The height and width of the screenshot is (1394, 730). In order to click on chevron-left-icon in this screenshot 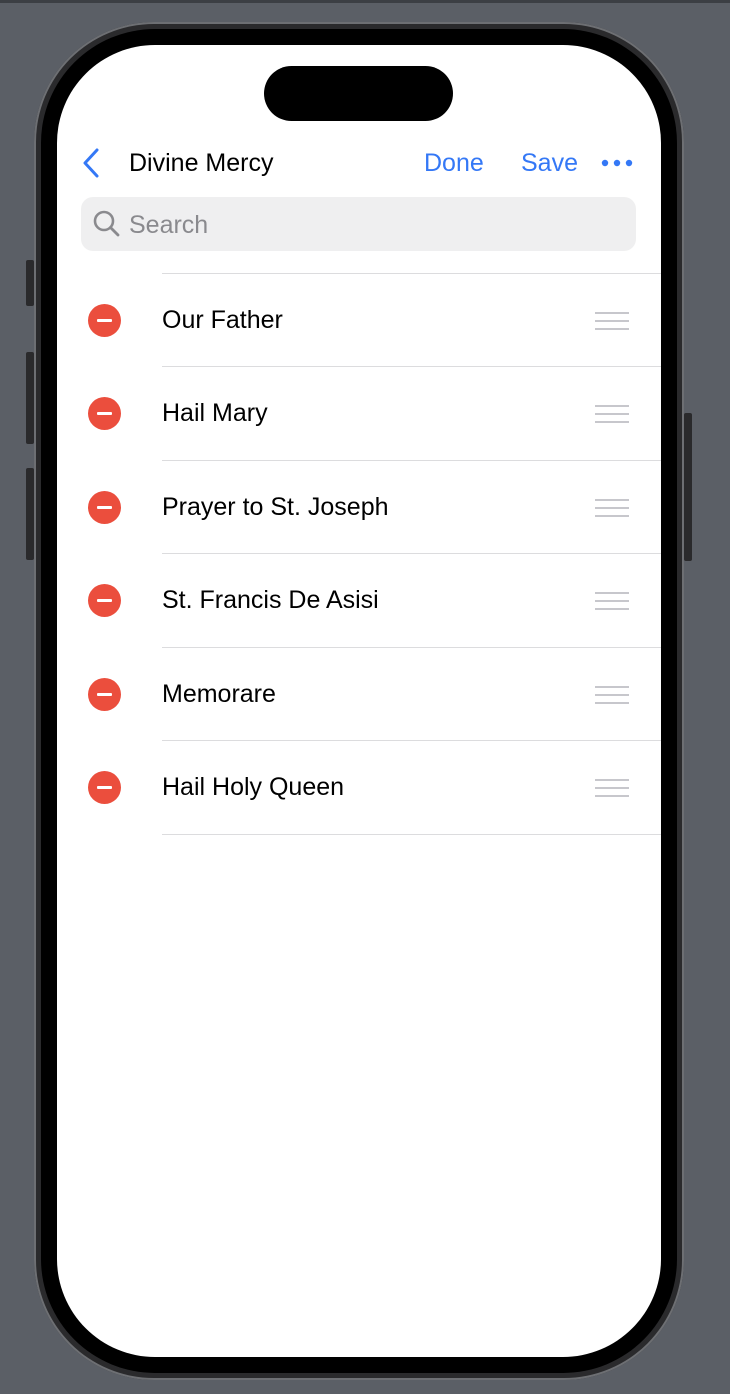, I will do `click(92, 163)`.